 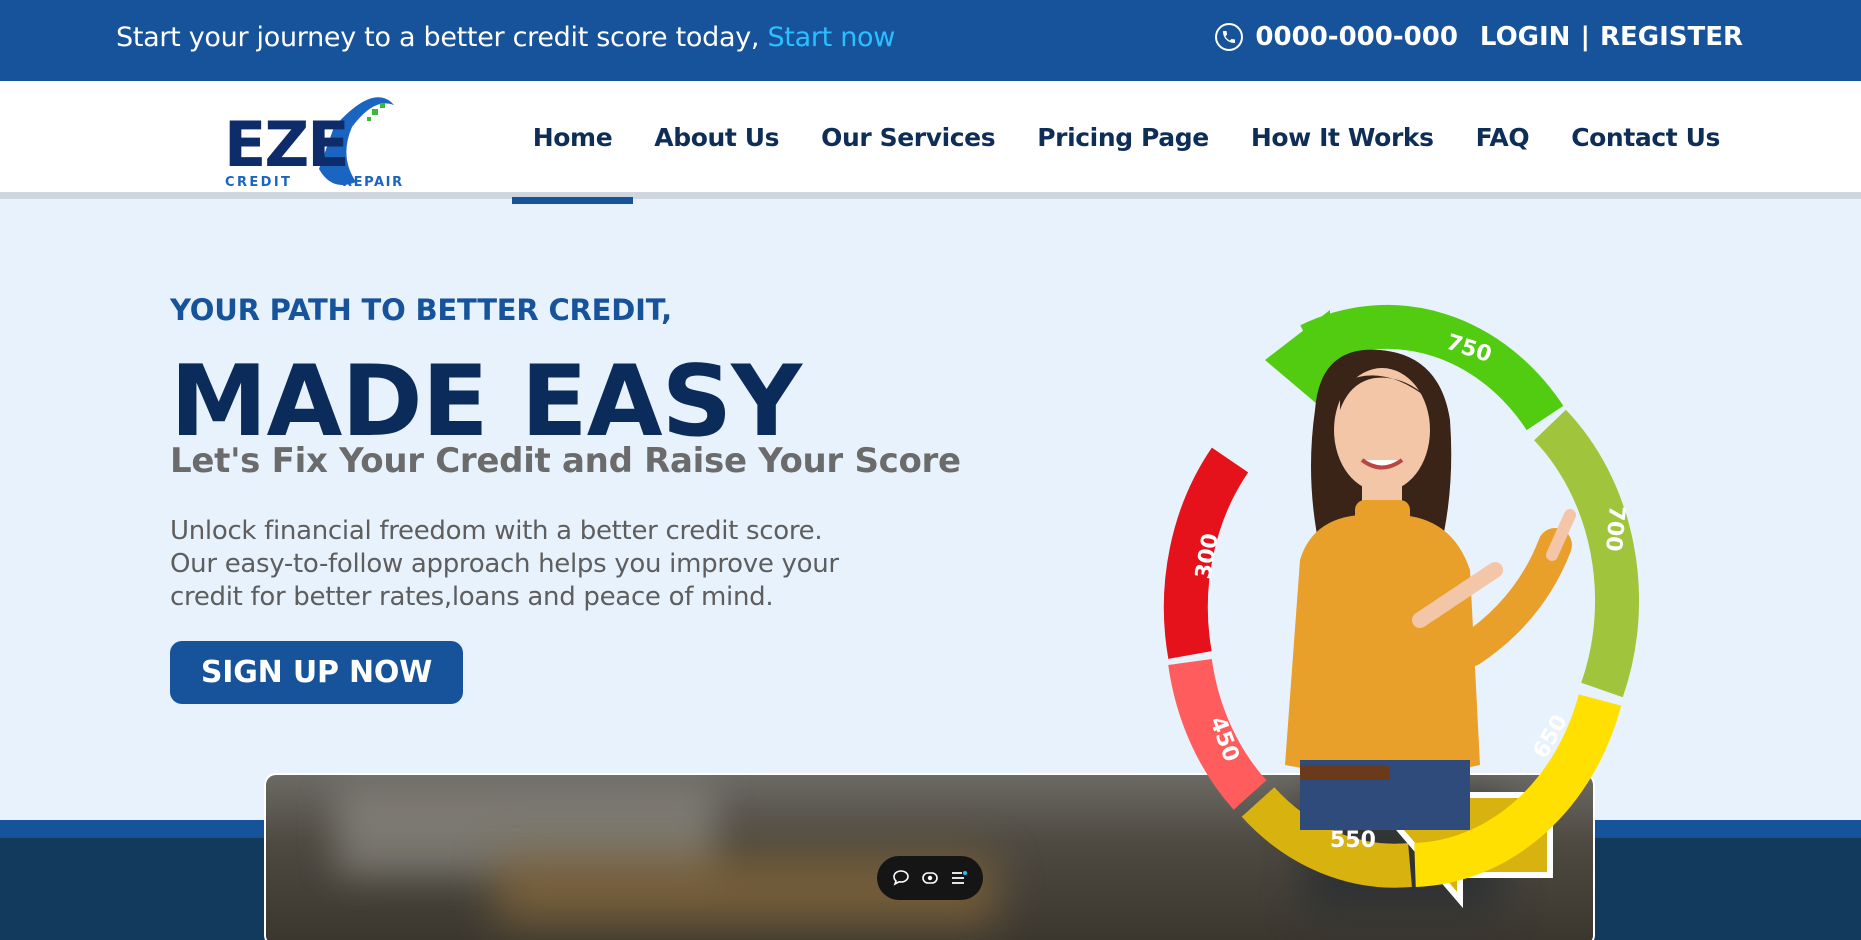 What do you see at coordinates (258, 182) in the screenshot?
I see `logo-credit-text: CREDIT` at bounding box center [258, 182].